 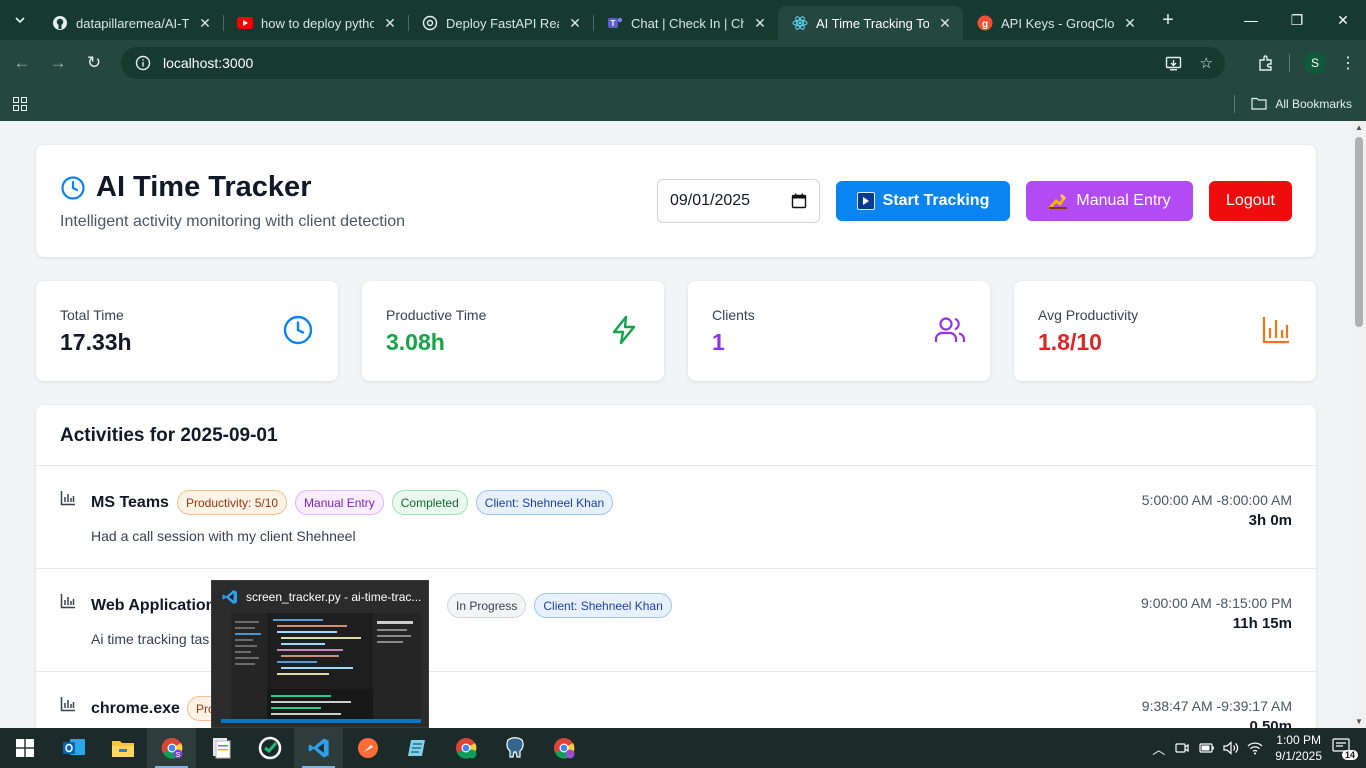 I want to click on date-picker: 09/01/2025, so click(x=738, y=201).